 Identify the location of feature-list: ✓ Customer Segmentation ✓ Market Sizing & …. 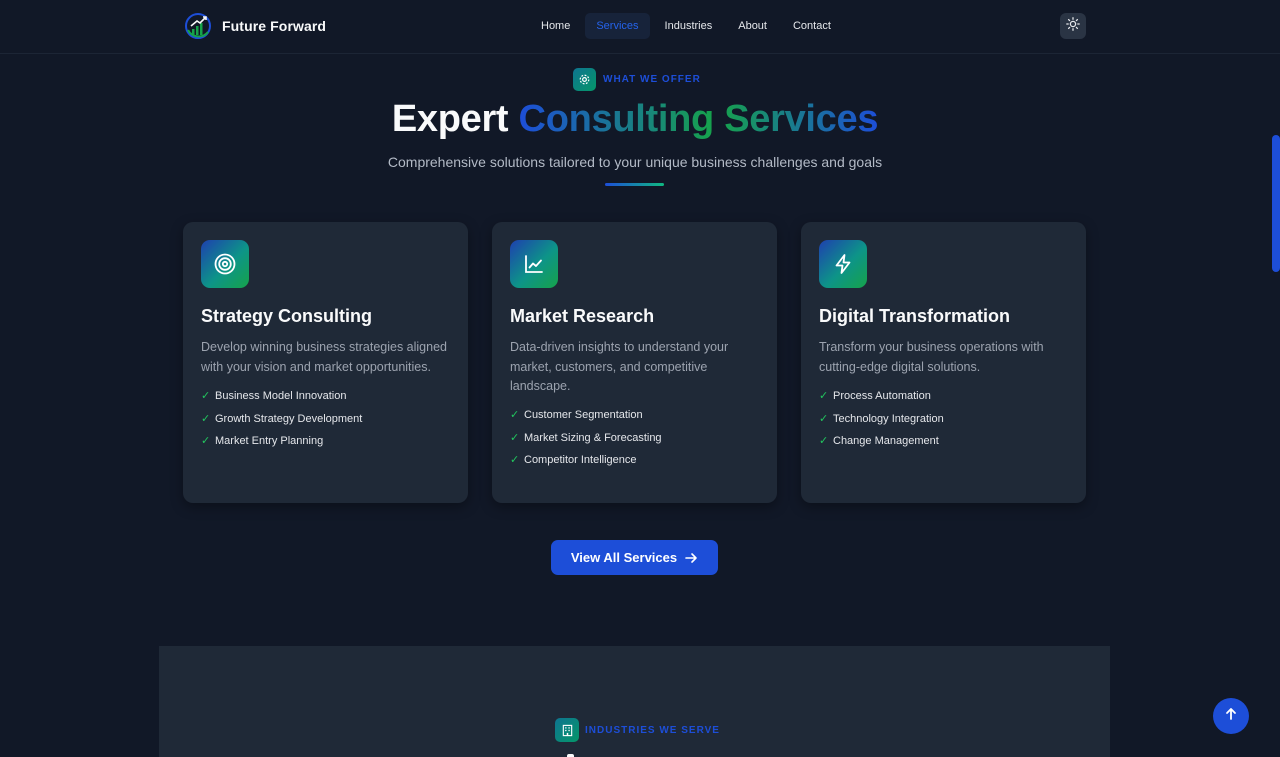
(586, 438).